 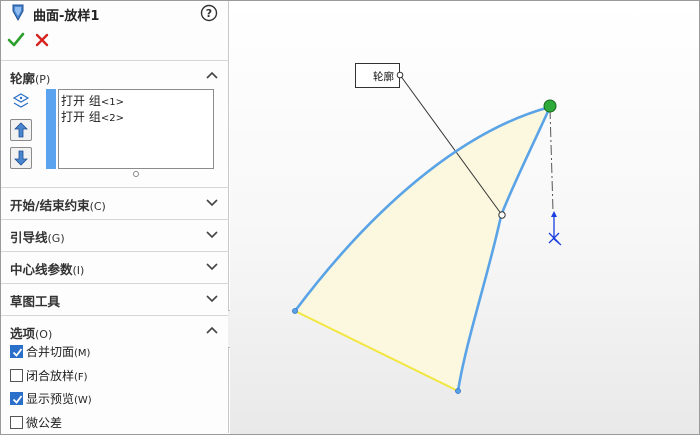 I want to click on loft-surface-icon, so click(x=18, y=13).